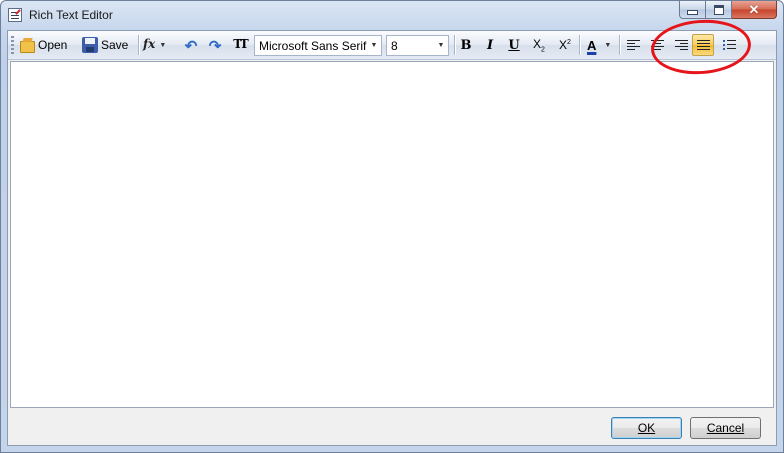 The image size is (784, 453). I want to click on font-size-combo: 8 ▼, so click(417, 45).